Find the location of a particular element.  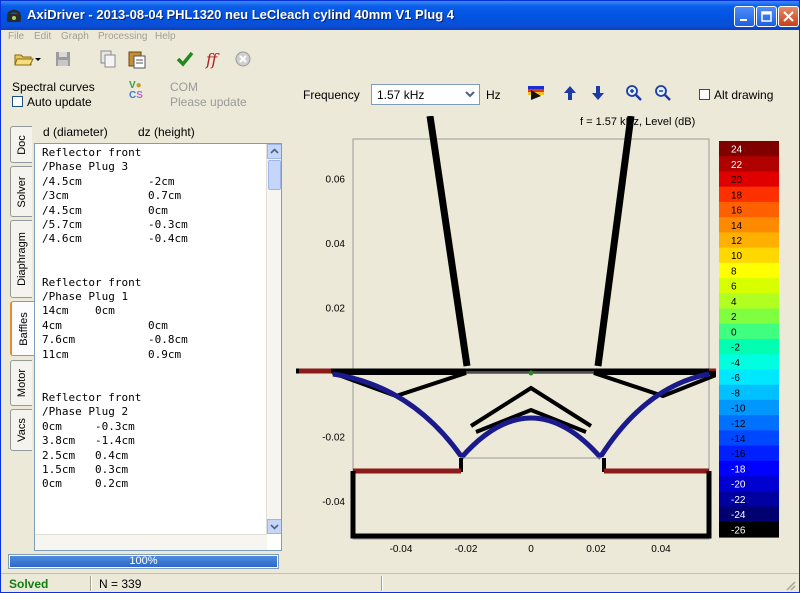

editor-line: /4.6cm -0.4cm is located at coordinates (115, 239).